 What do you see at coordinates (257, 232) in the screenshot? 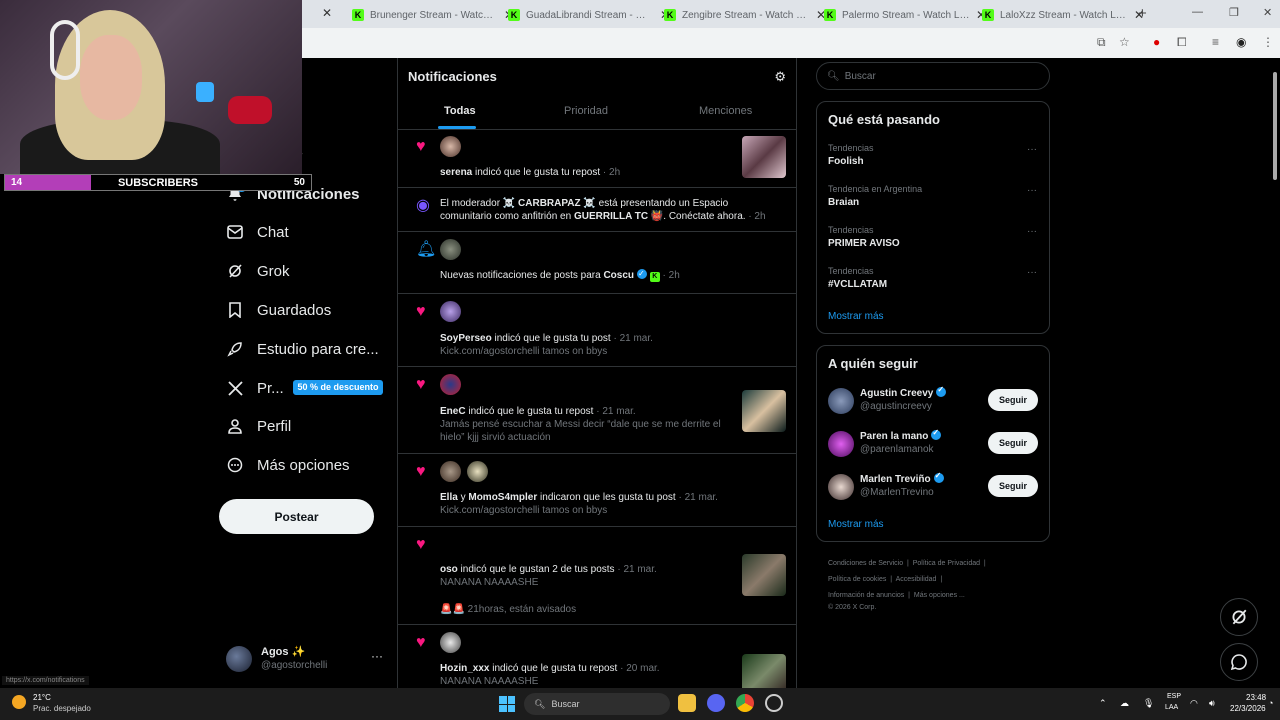
I see `nav-item-chat: Chat` at bounding box center [257, 232].